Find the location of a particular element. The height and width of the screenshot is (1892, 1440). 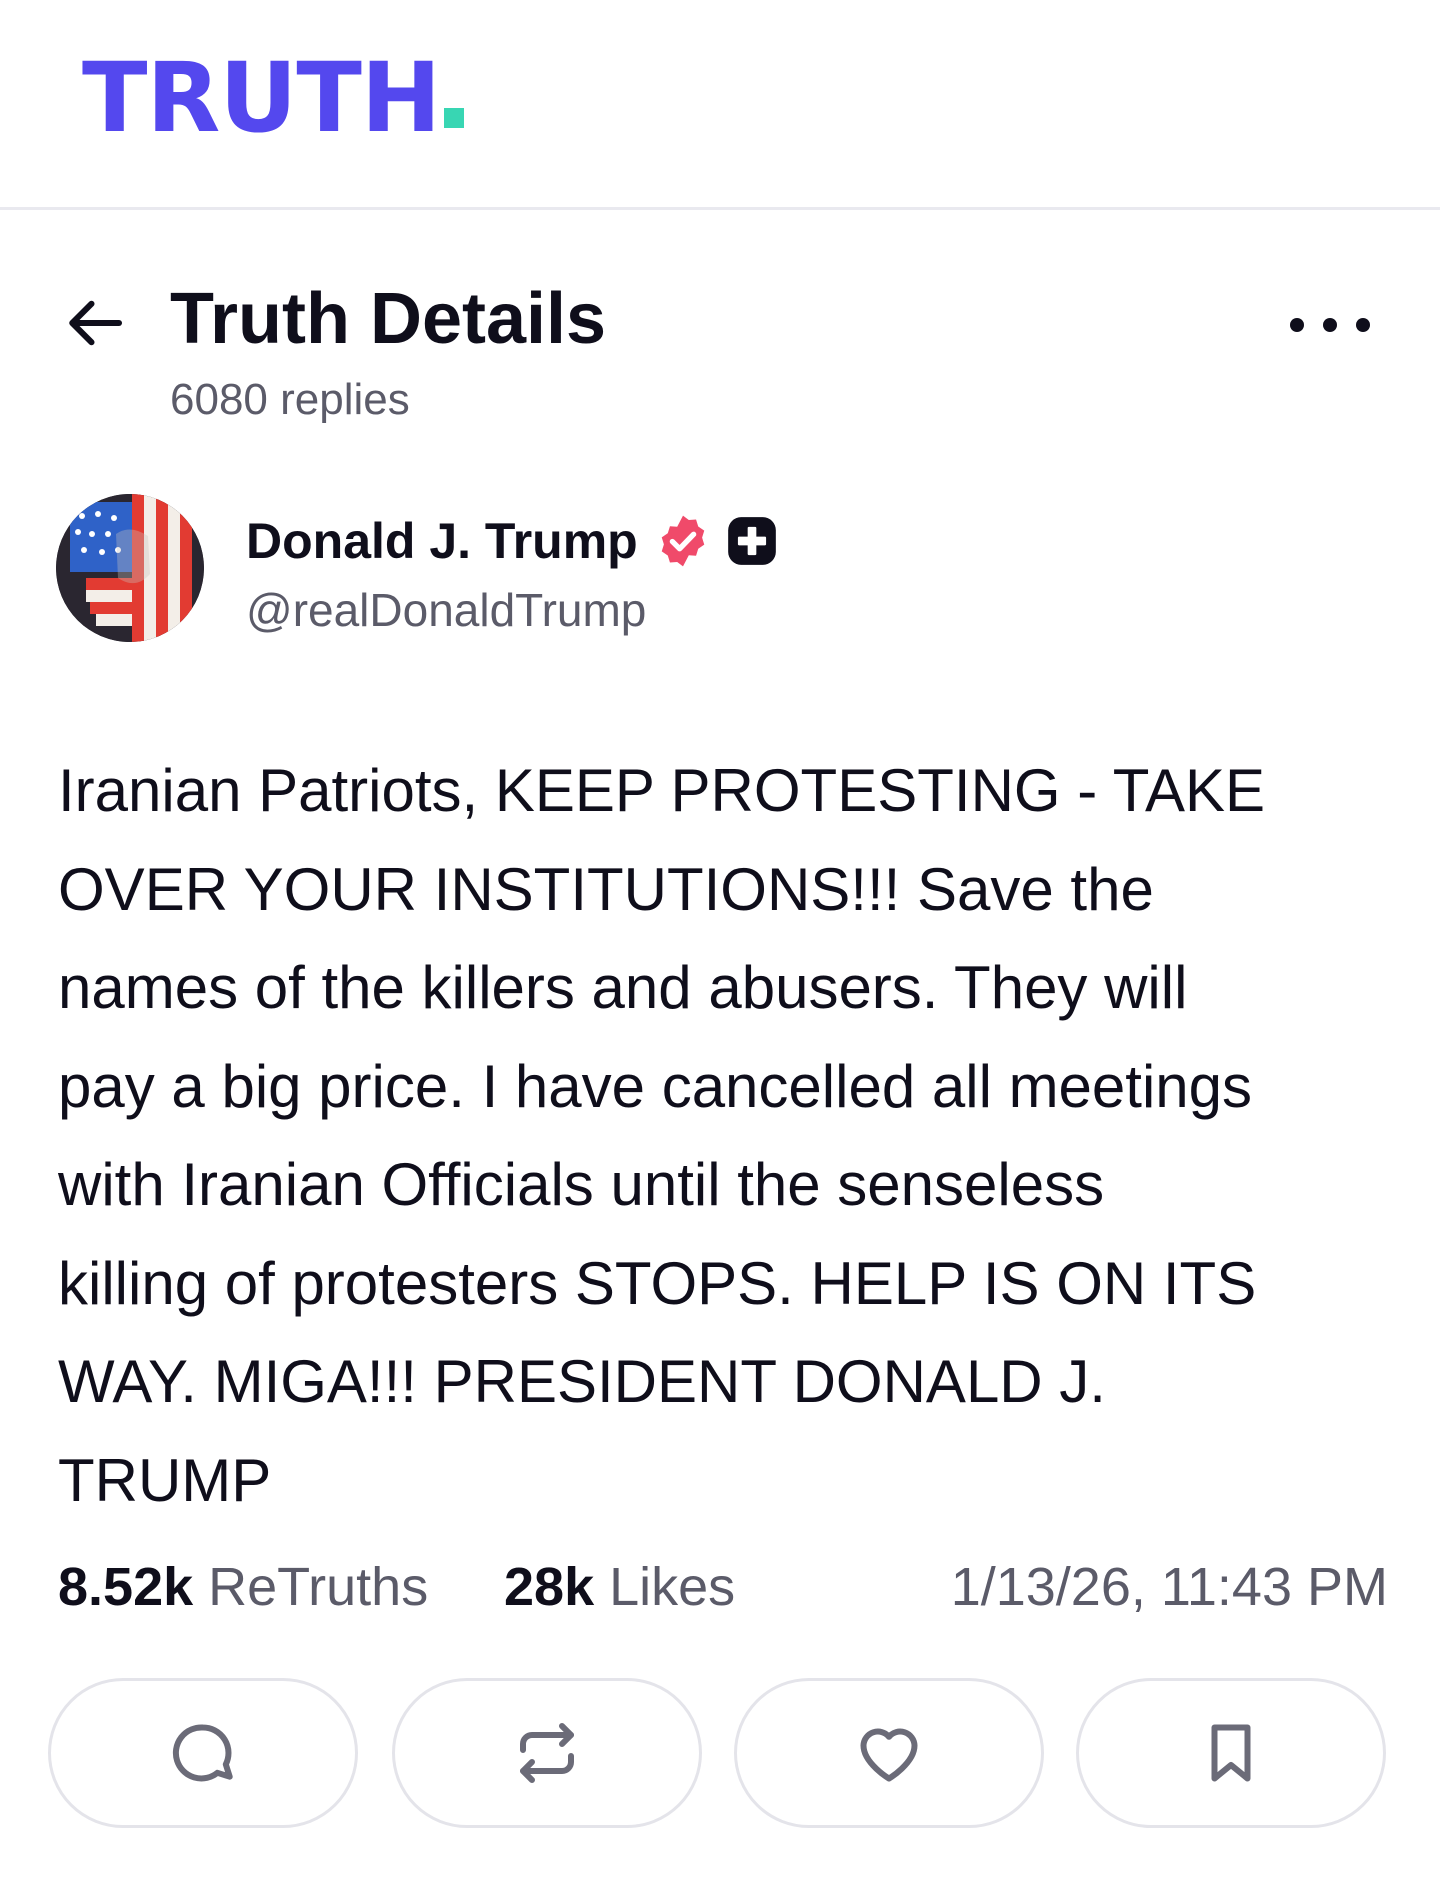

retruth-icon is located at coordinates (547, 1753).